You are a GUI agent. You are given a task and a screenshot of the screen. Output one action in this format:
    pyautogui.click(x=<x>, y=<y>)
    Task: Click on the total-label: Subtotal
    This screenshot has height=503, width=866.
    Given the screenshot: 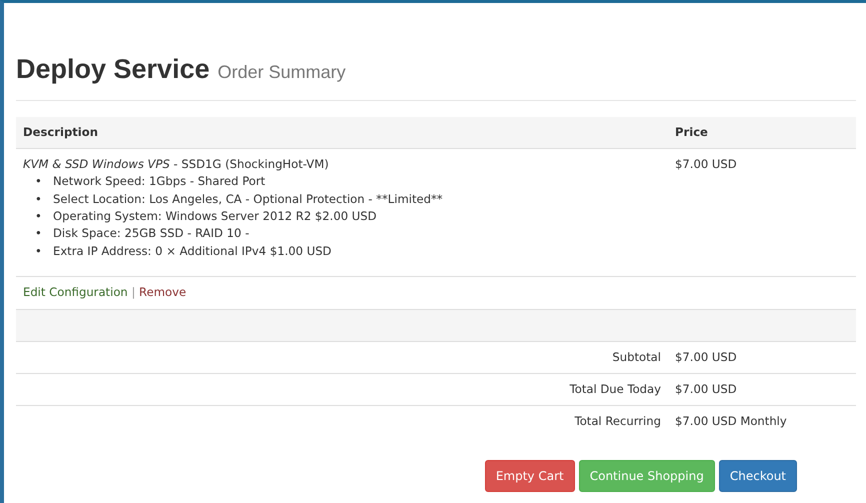 What is the action you would take?
    pyautogui.click(x=636, y=357)
    